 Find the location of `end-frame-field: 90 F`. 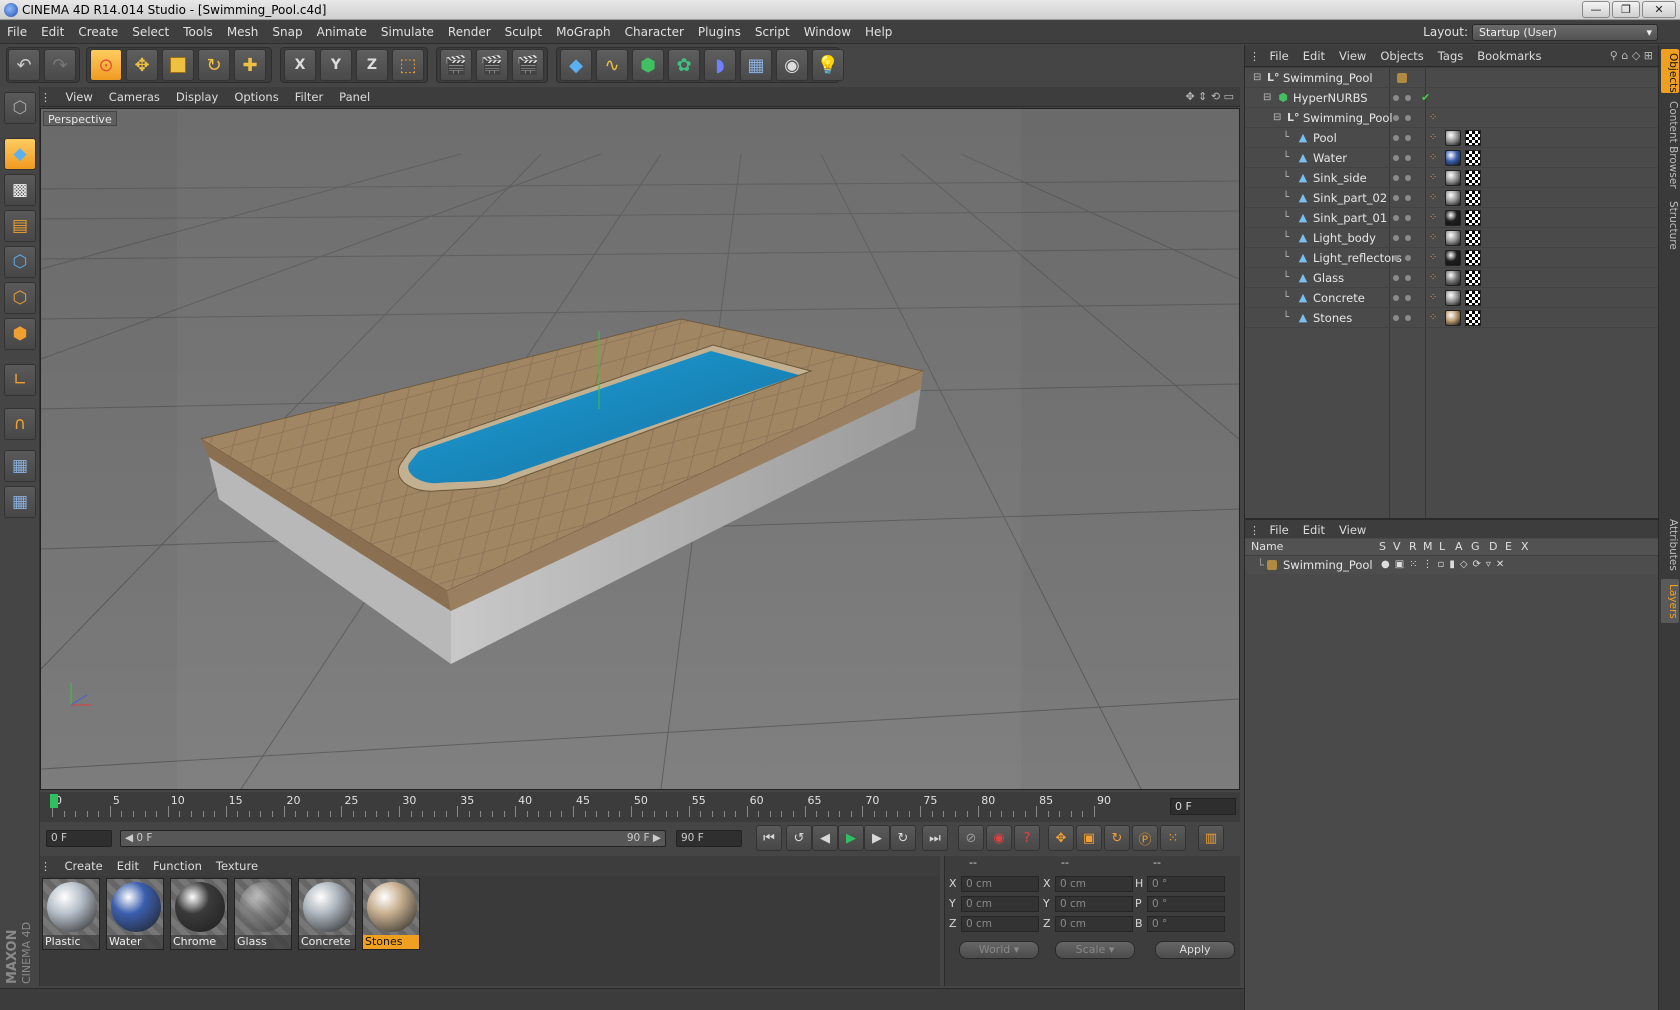

end-frame-field: 90 F is located at coordinates (709, 838).